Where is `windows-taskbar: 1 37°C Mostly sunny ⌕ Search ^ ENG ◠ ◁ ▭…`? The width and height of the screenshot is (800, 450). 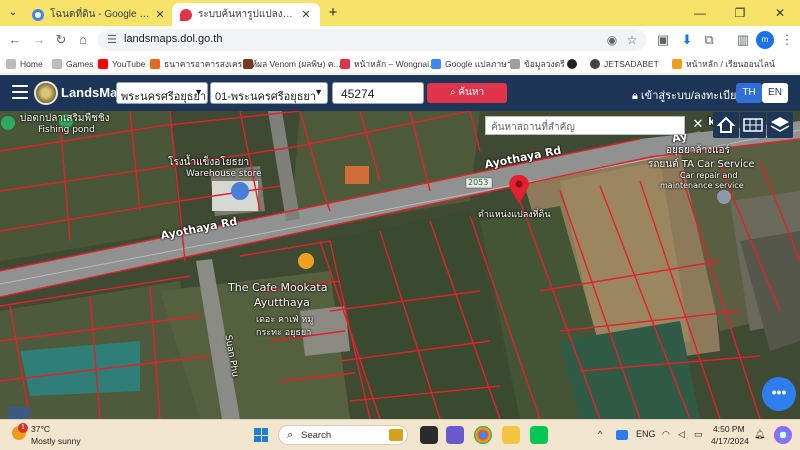
windows-taskbar: 1 37°C Mostly sunny ⌕ Search ^ ENG ◠ ◁ ▭… is located at coordinates (400, 434).